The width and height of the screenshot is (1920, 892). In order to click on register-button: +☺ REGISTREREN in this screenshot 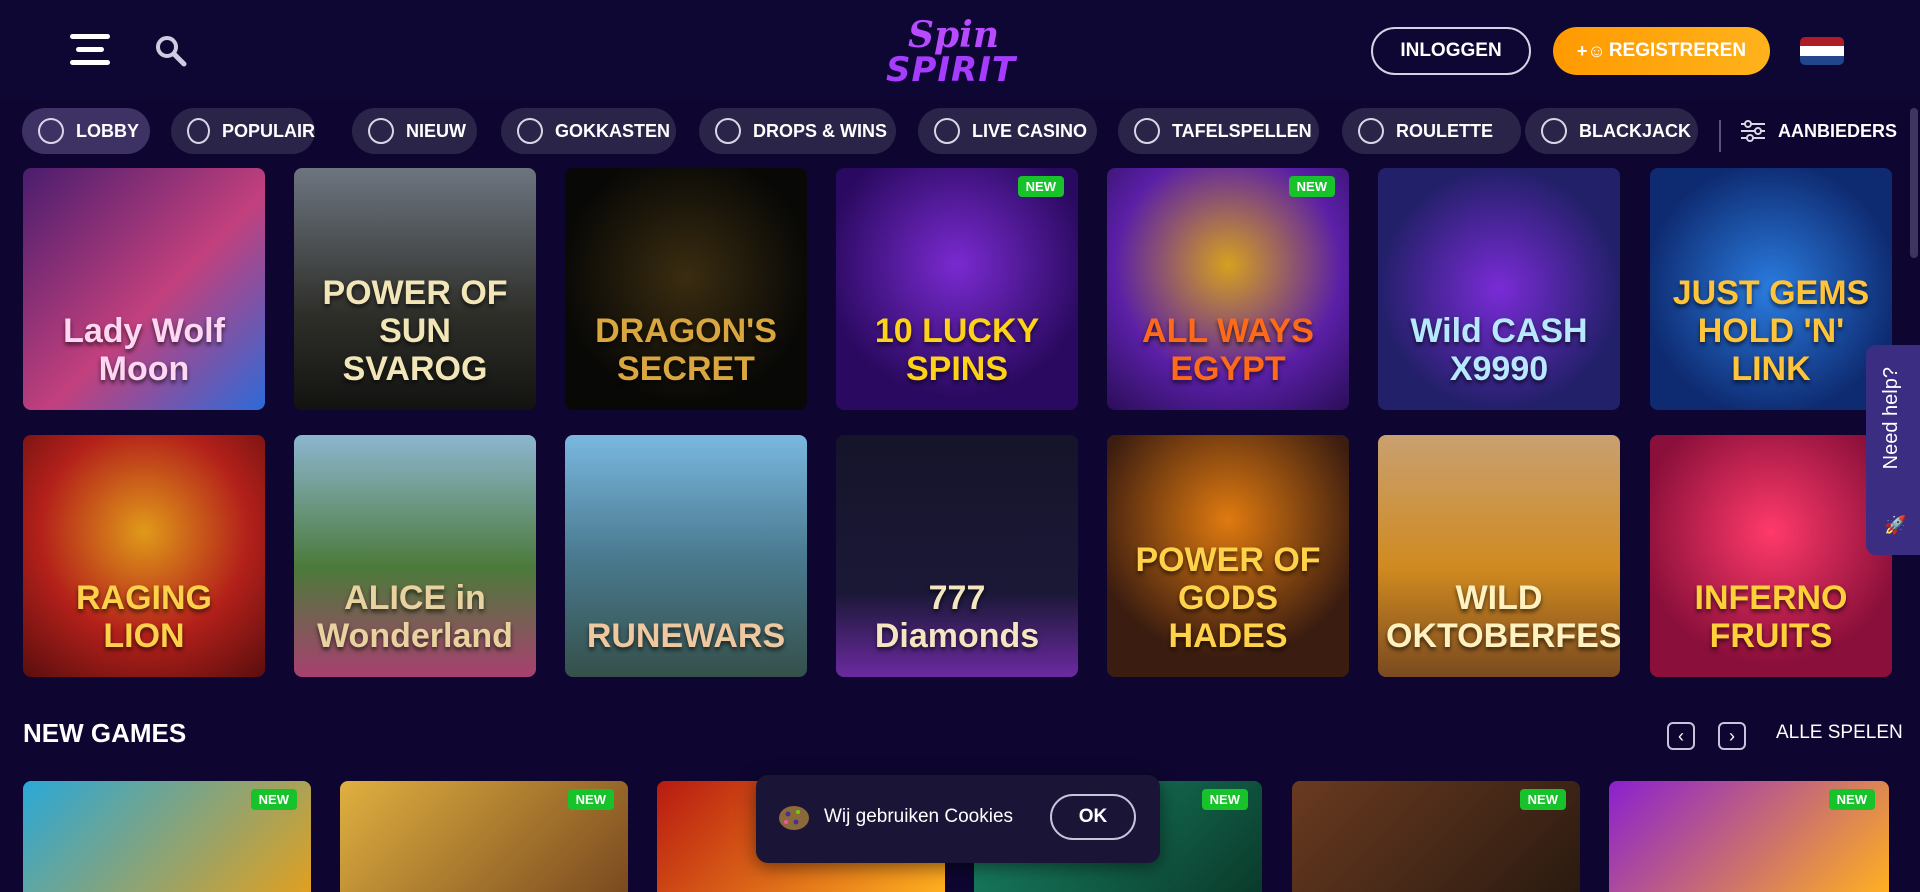, I will do `click(1661, 51)`.